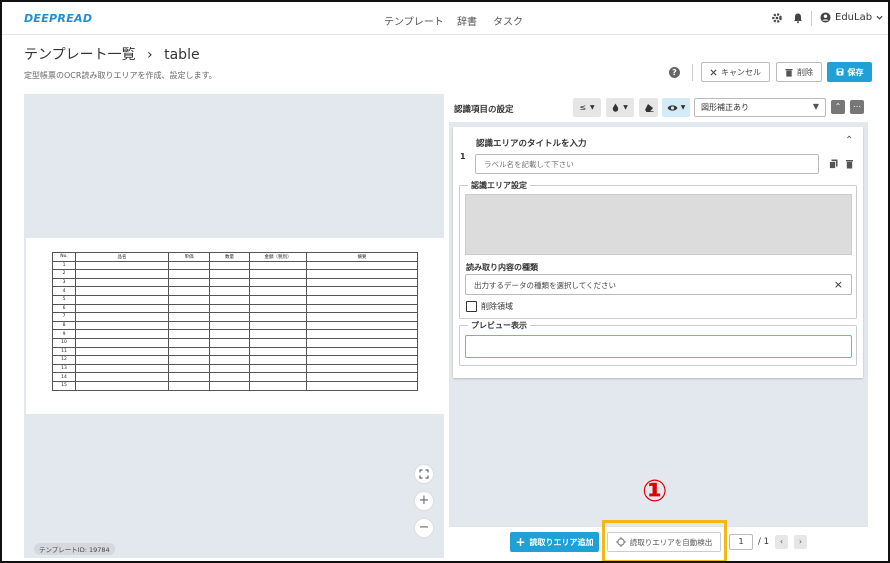 The width and height of the screenshot is (890, 563). I want to click on row-number-cell: 10, so click(64, 342).